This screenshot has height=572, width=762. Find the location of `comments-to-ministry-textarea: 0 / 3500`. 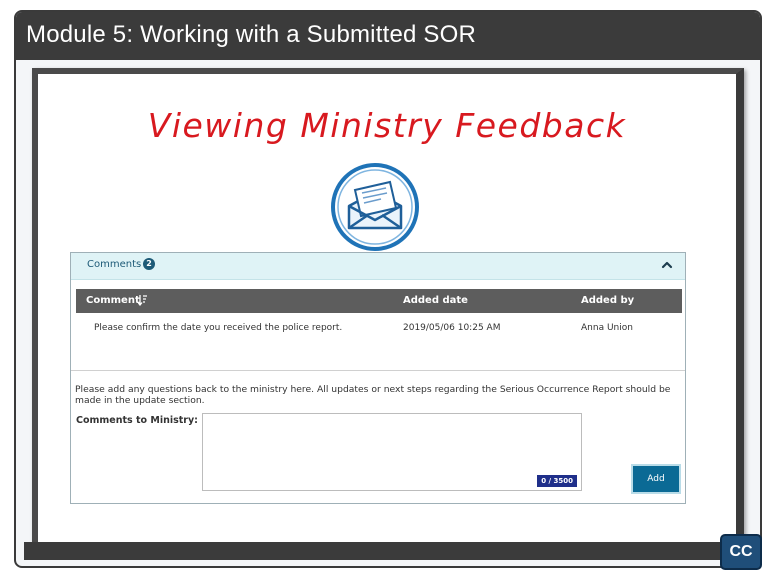

comments-to-ministry-textarea: 0 / 3500 is located at coordinates (392, 452).